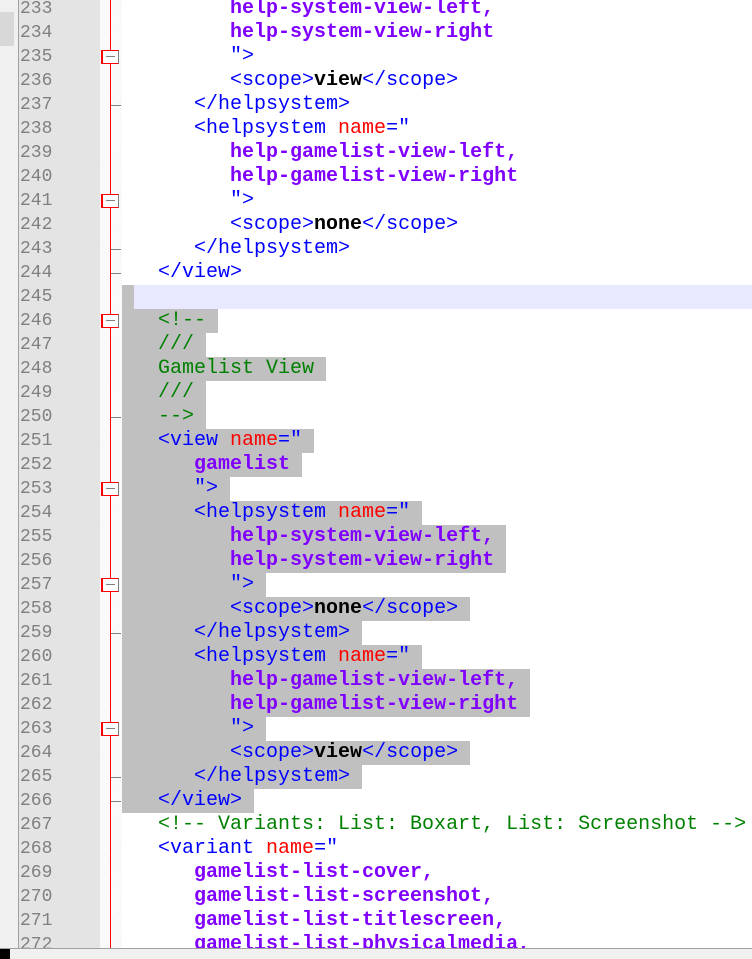 This screenshot has width=752, height=959. Describe the element at coordinates (36, 417) in the screenshot. I see `line-number: 250` at that location.